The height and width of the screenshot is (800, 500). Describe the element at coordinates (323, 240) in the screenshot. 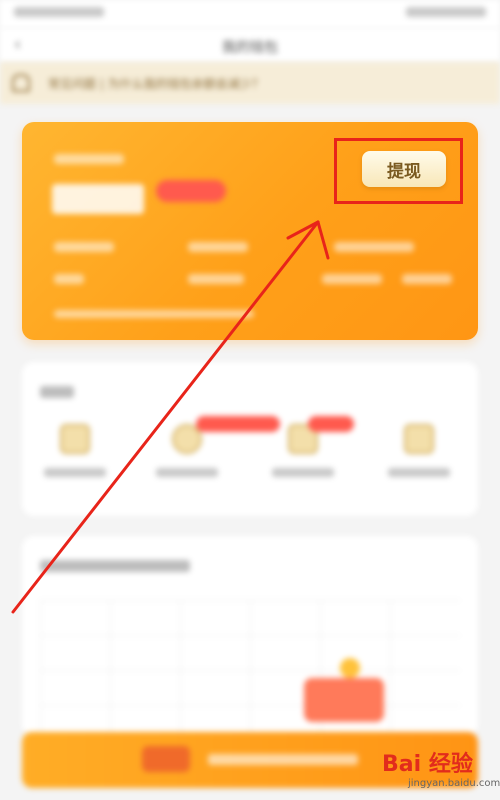

I see `arrow-head-right` at that location.